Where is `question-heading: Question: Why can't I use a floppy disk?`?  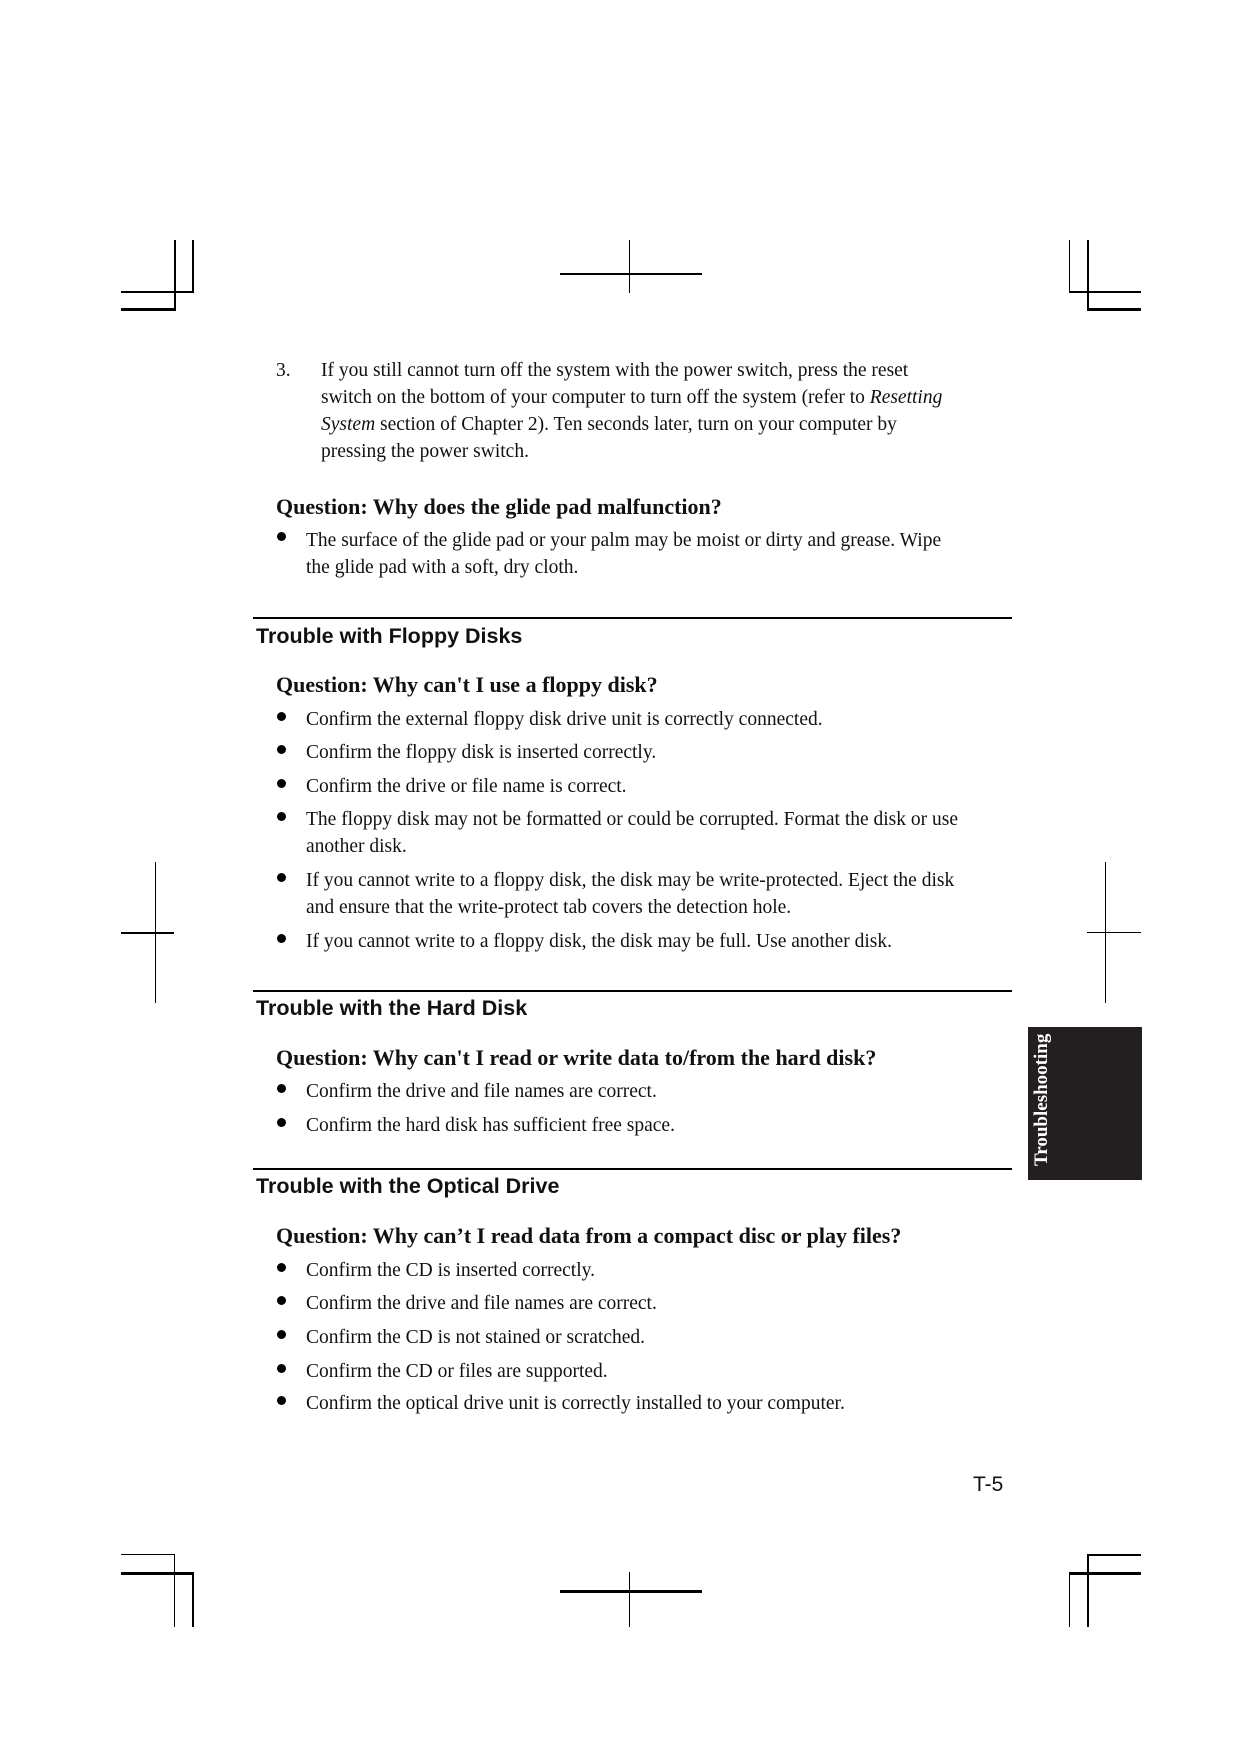
question-heading: Question: Why can't I use a floppy disk? is located at coordinates (467, 684).